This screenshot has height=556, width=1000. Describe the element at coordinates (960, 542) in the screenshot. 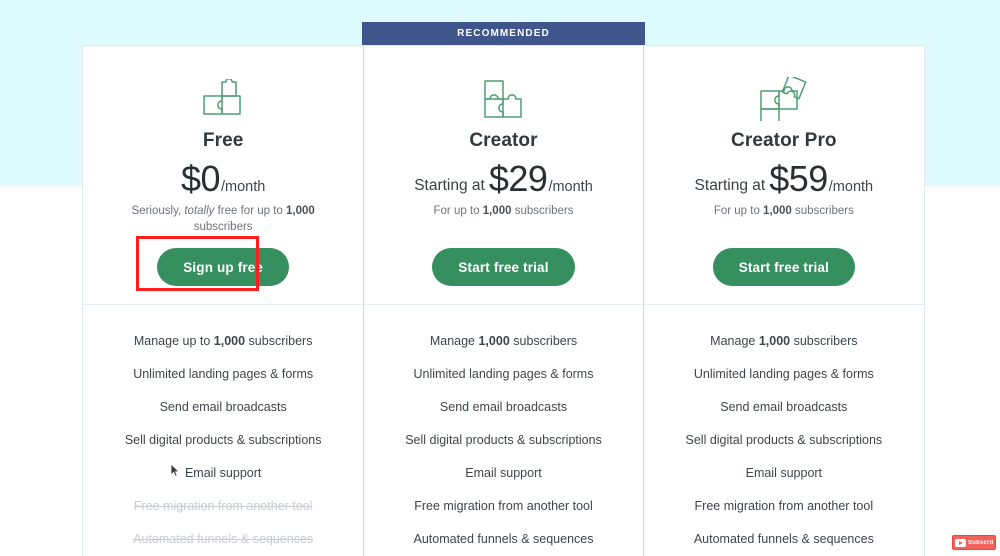

I see `youtube-play-icon` at that location.